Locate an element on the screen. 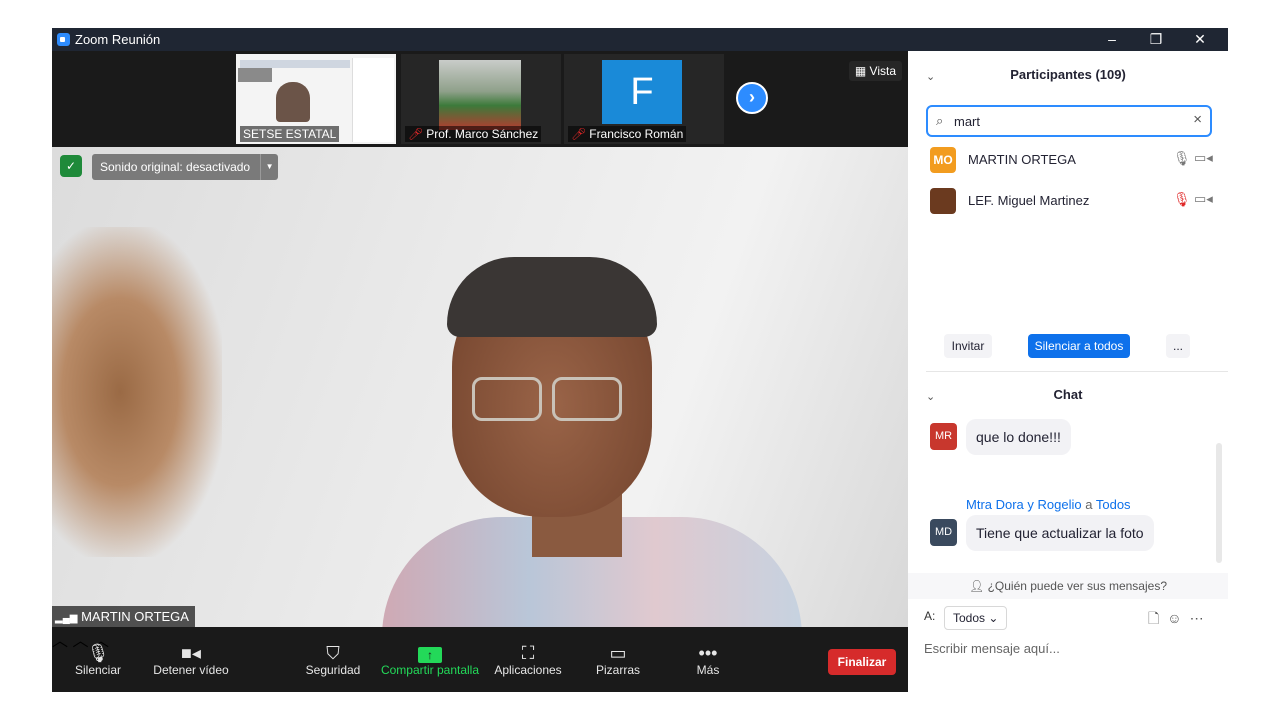  participant-name: LEF. Miguel Martinez is located at coordinates (1029, 200).